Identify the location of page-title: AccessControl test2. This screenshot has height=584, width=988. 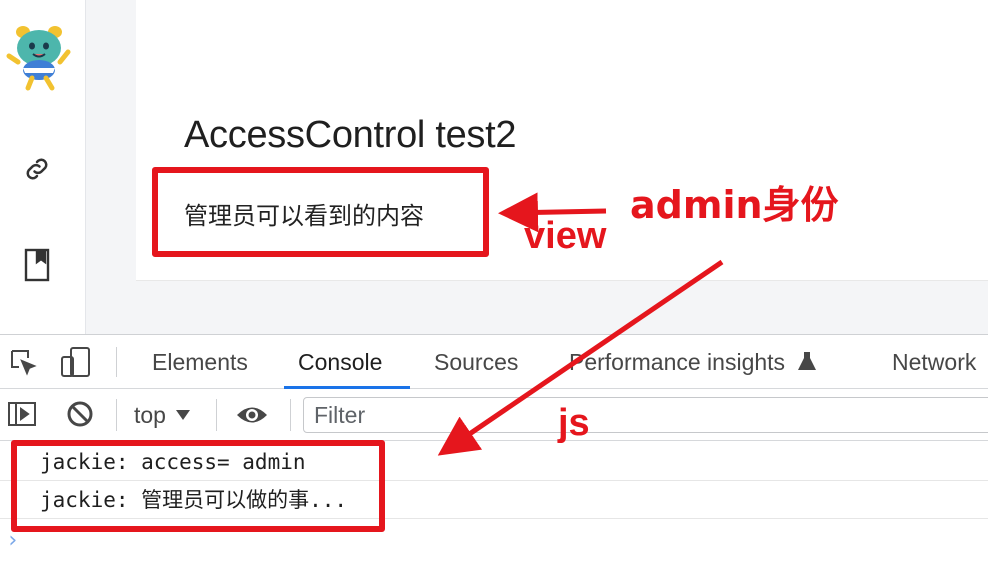
(350, 135).